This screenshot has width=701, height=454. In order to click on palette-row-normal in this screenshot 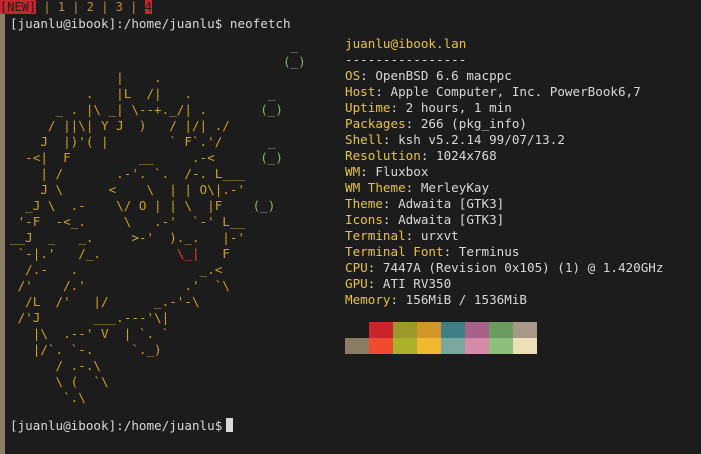, I will do `click(441, 330)`.